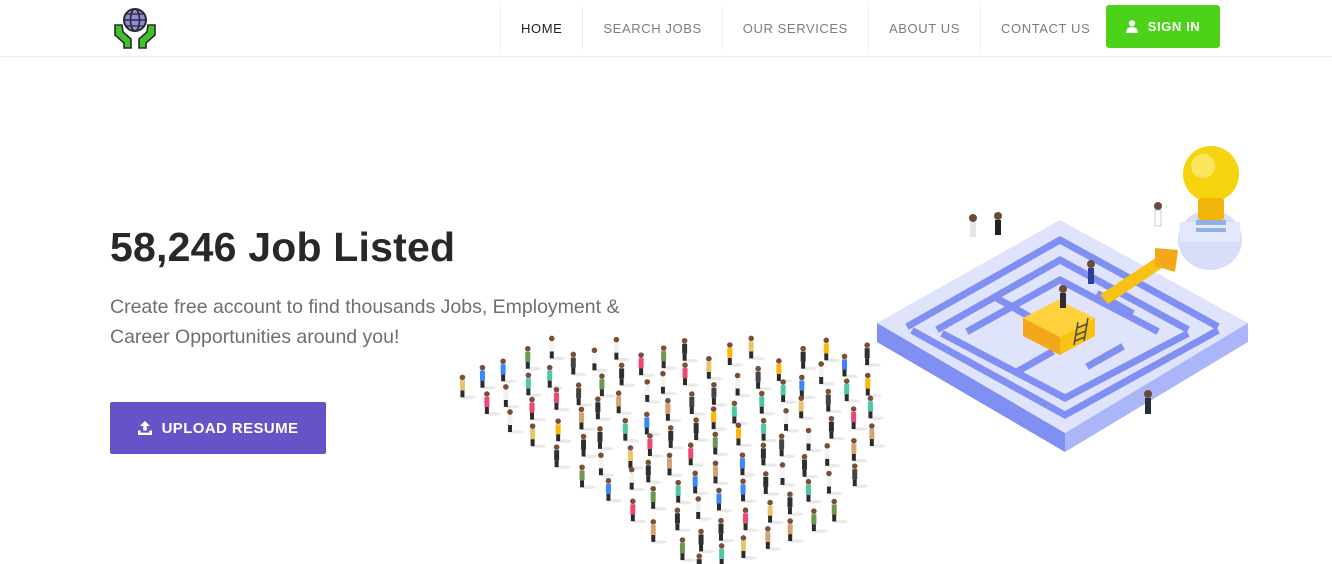 This screenshot has width=1332, height=564. Describe the element at coordinates (230, 428) in the screenshot. I see `upload-resume-label: UPLOAD RESUME` at that location.